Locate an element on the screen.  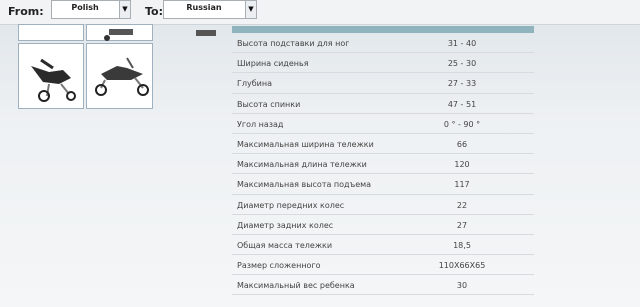
spec-value: 120 is located at coordinates (462, 165).